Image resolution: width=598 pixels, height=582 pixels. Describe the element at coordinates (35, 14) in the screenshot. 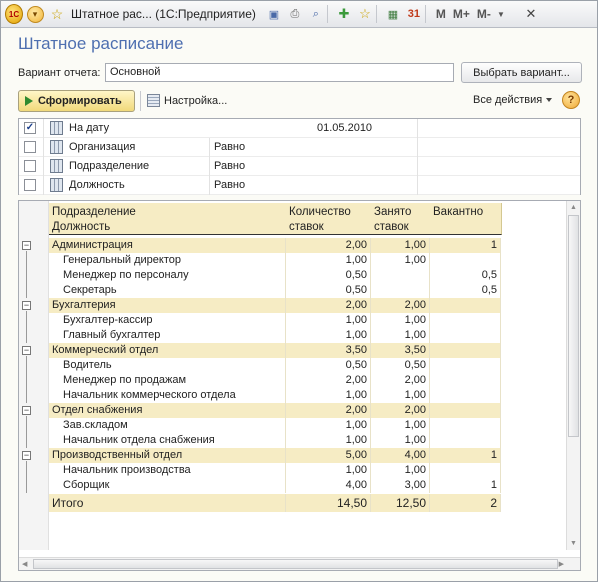

I see `main-menu-button: ▾` at that location.